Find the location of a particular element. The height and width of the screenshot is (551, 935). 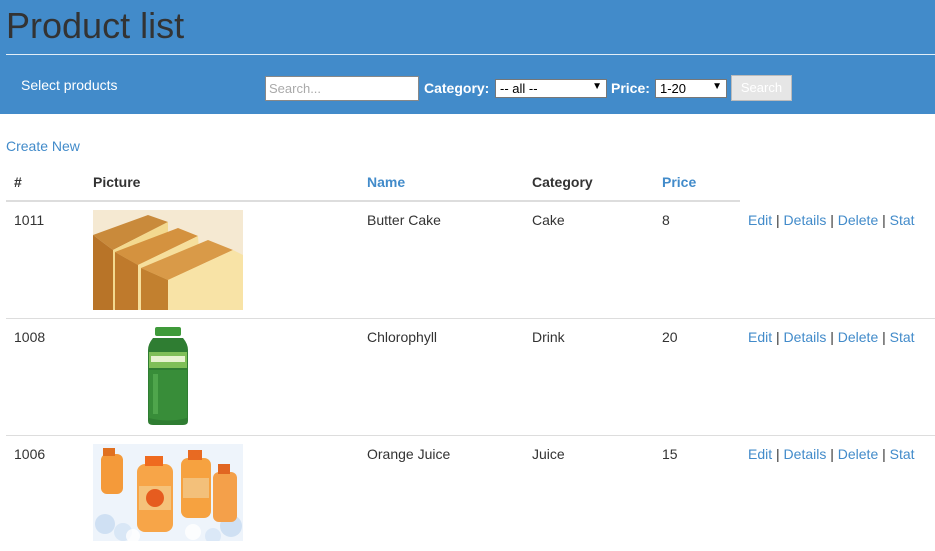

create-new-link: Create New is located at coordinates (43, 146).